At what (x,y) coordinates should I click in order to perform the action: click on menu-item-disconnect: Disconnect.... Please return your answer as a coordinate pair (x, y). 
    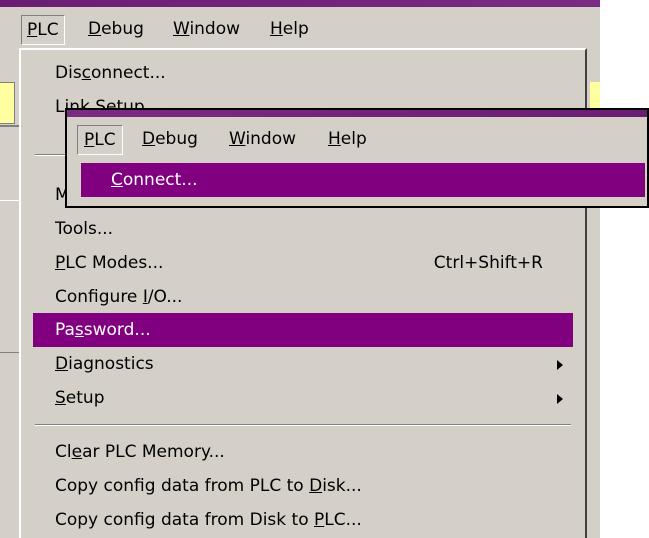
    Looking at the image, I should click on (303, 73).